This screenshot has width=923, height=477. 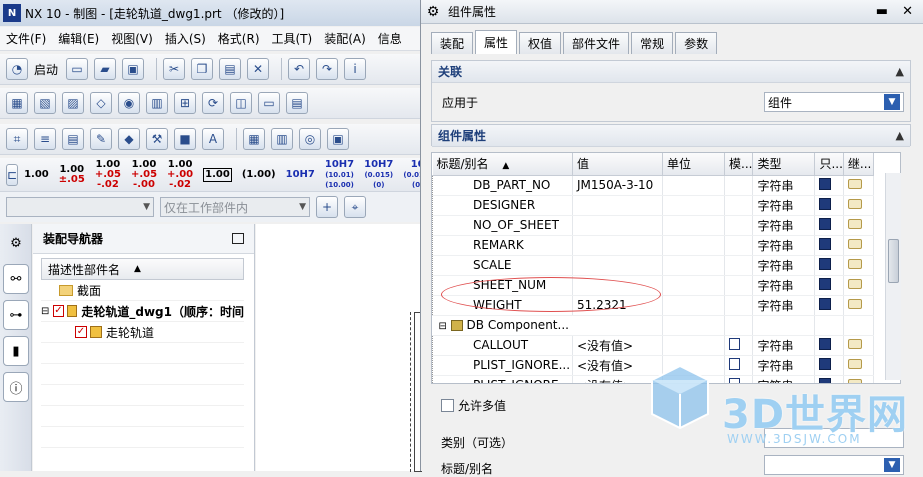 What do you see at coordinates (452, 43) in the screenshot?
I see `tab-assembly: 装配` at bounding box center [452, 43].